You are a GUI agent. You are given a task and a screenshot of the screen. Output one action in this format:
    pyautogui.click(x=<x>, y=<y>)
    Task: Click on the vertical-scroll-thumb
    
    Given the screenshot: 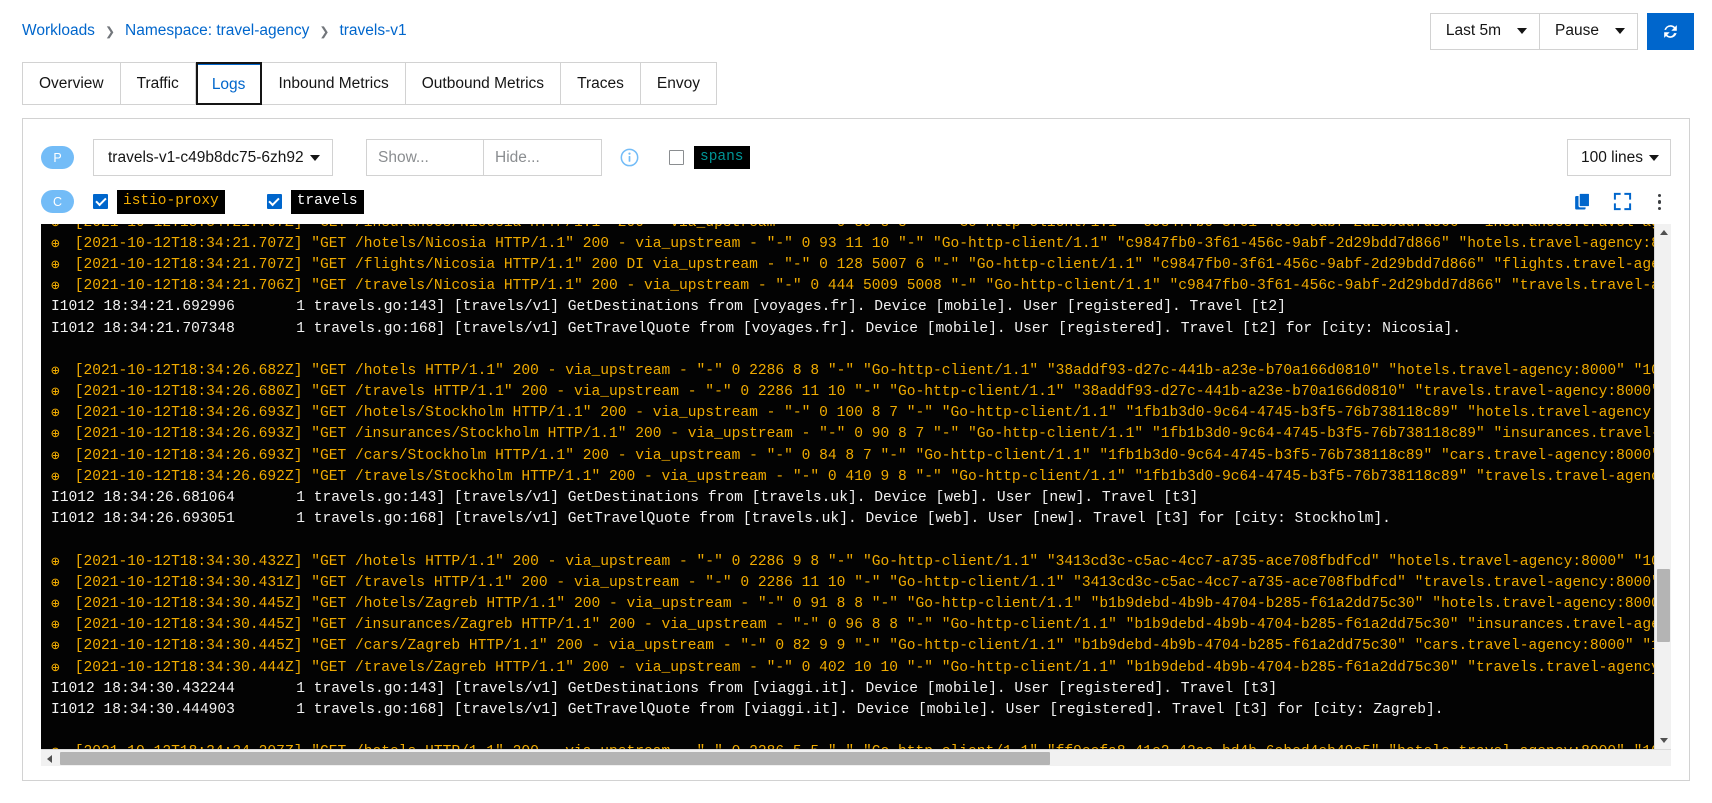 What is the action you would take?
    pyautogui.click(x=1663, y=605)
    